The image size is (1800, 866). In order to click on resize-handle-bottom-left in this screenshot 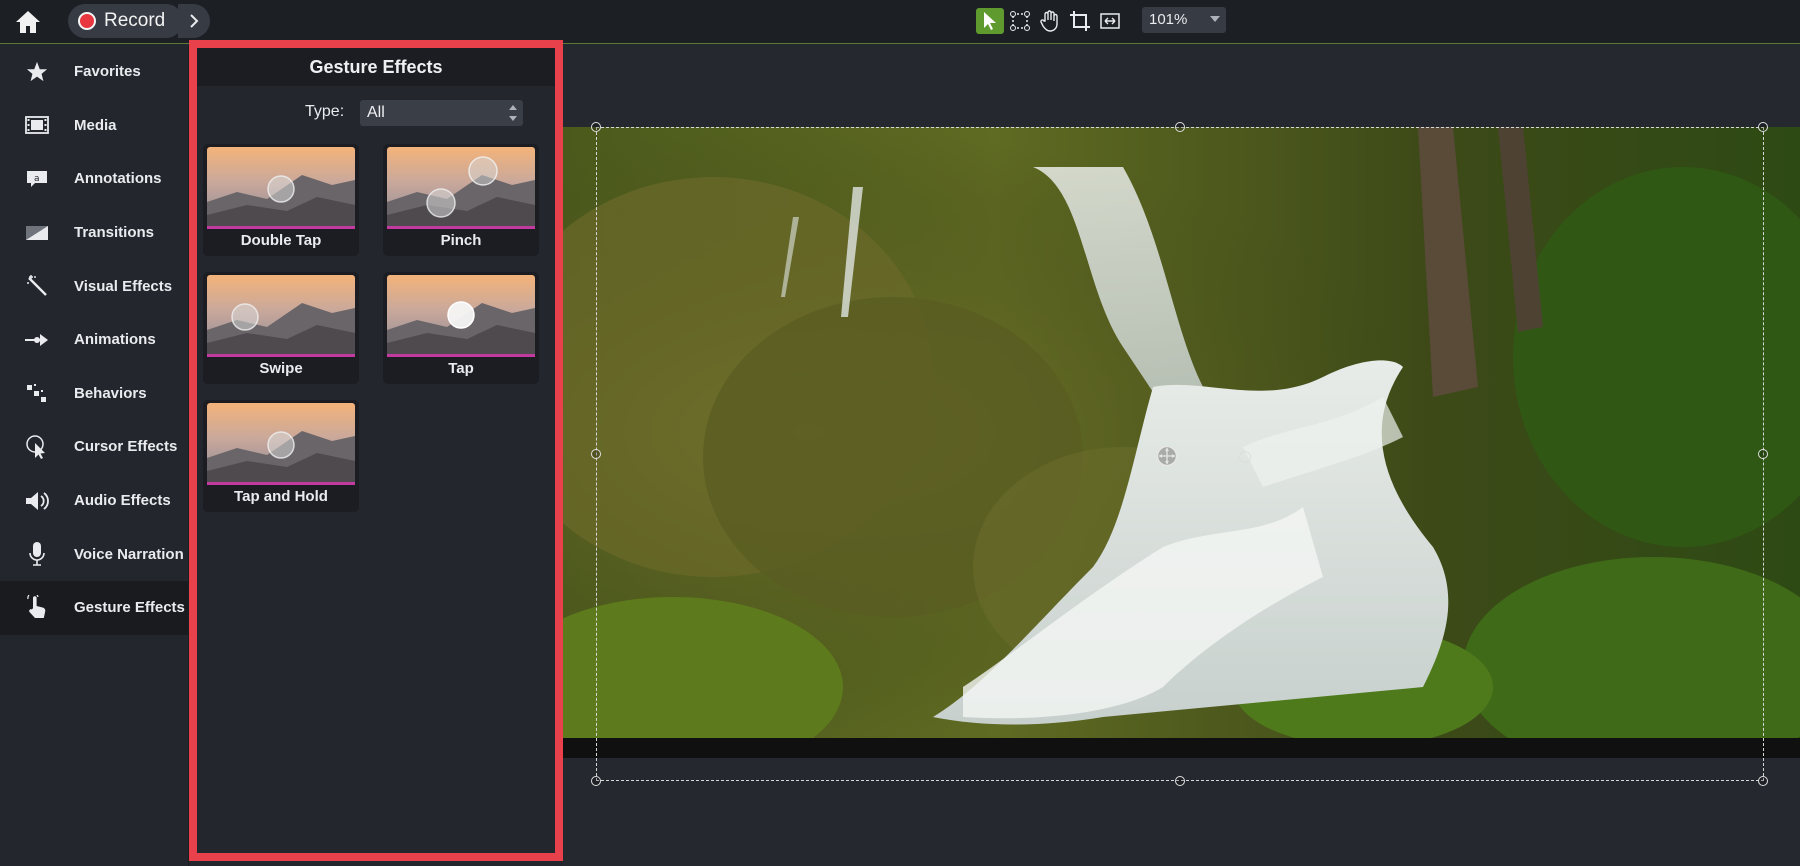, I will do `click(596, 781)`.